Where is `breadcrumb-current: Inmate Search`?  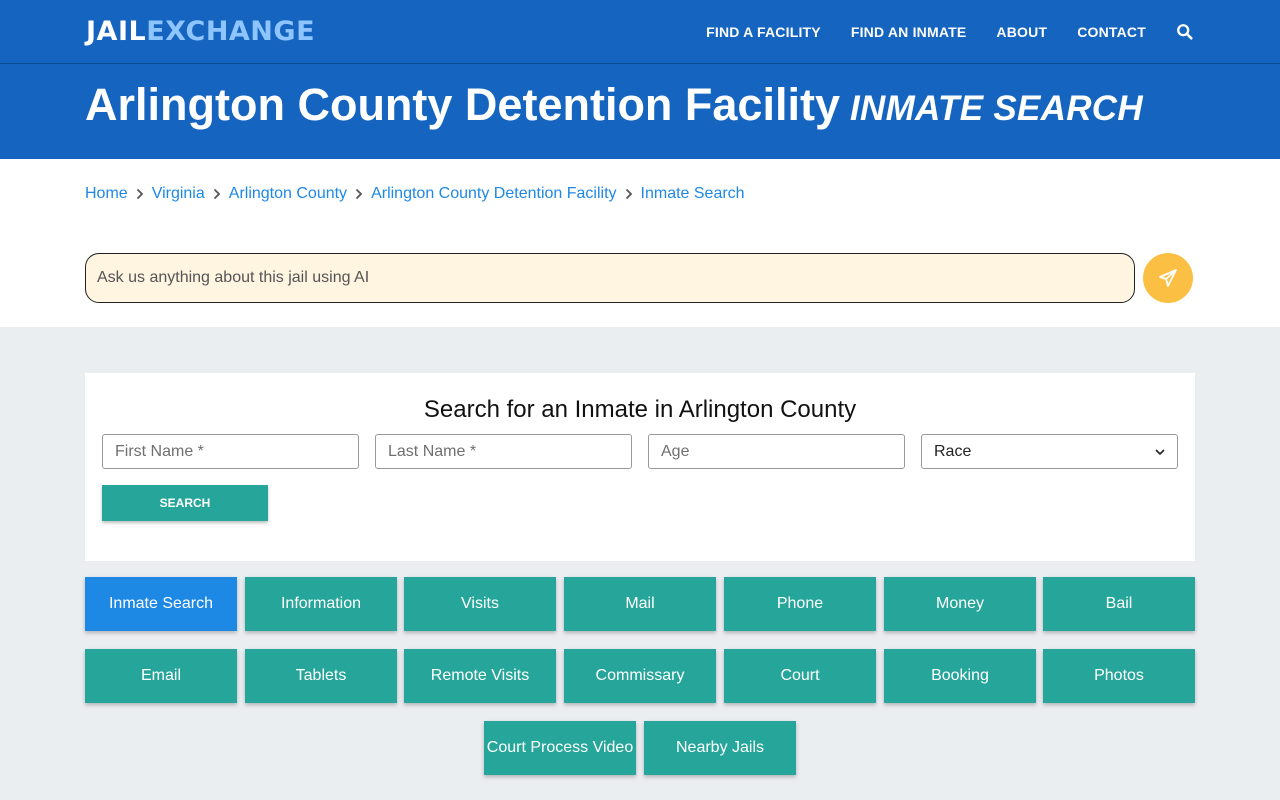 breadcrumb-current: Inmate Search is located at coordinates (693, 194).